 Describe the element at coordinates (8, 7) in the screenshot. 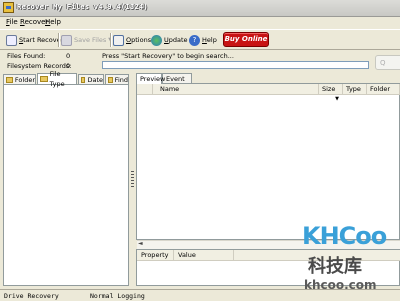

I see `app-icon` at that location.